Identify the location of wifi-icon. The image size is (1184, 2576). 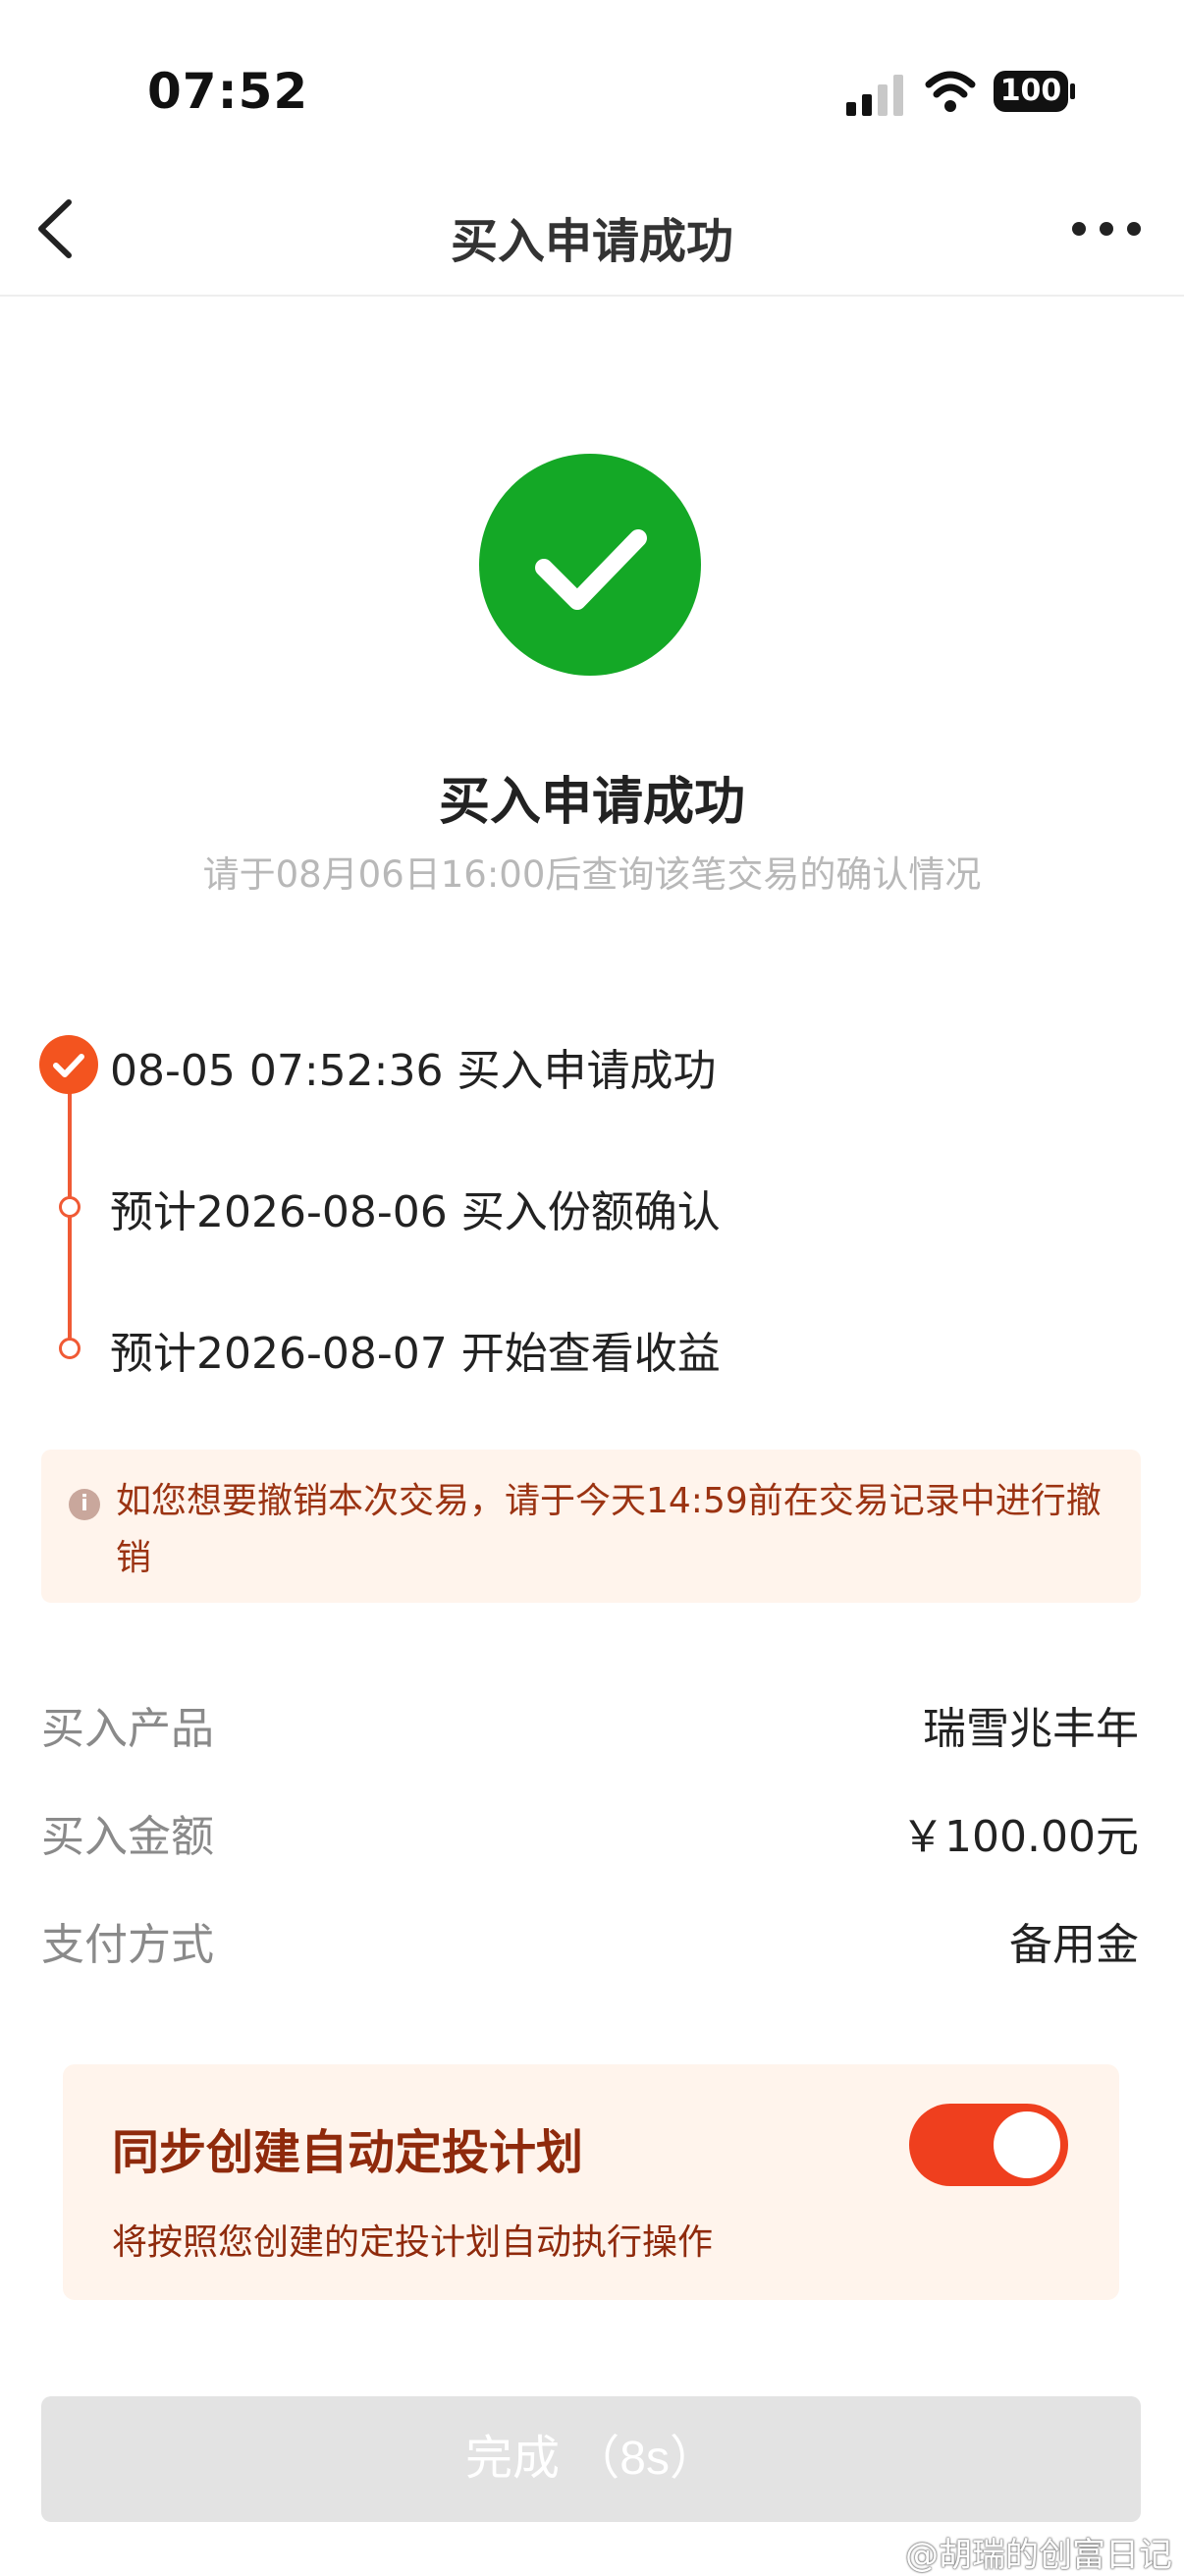
(950, 91).